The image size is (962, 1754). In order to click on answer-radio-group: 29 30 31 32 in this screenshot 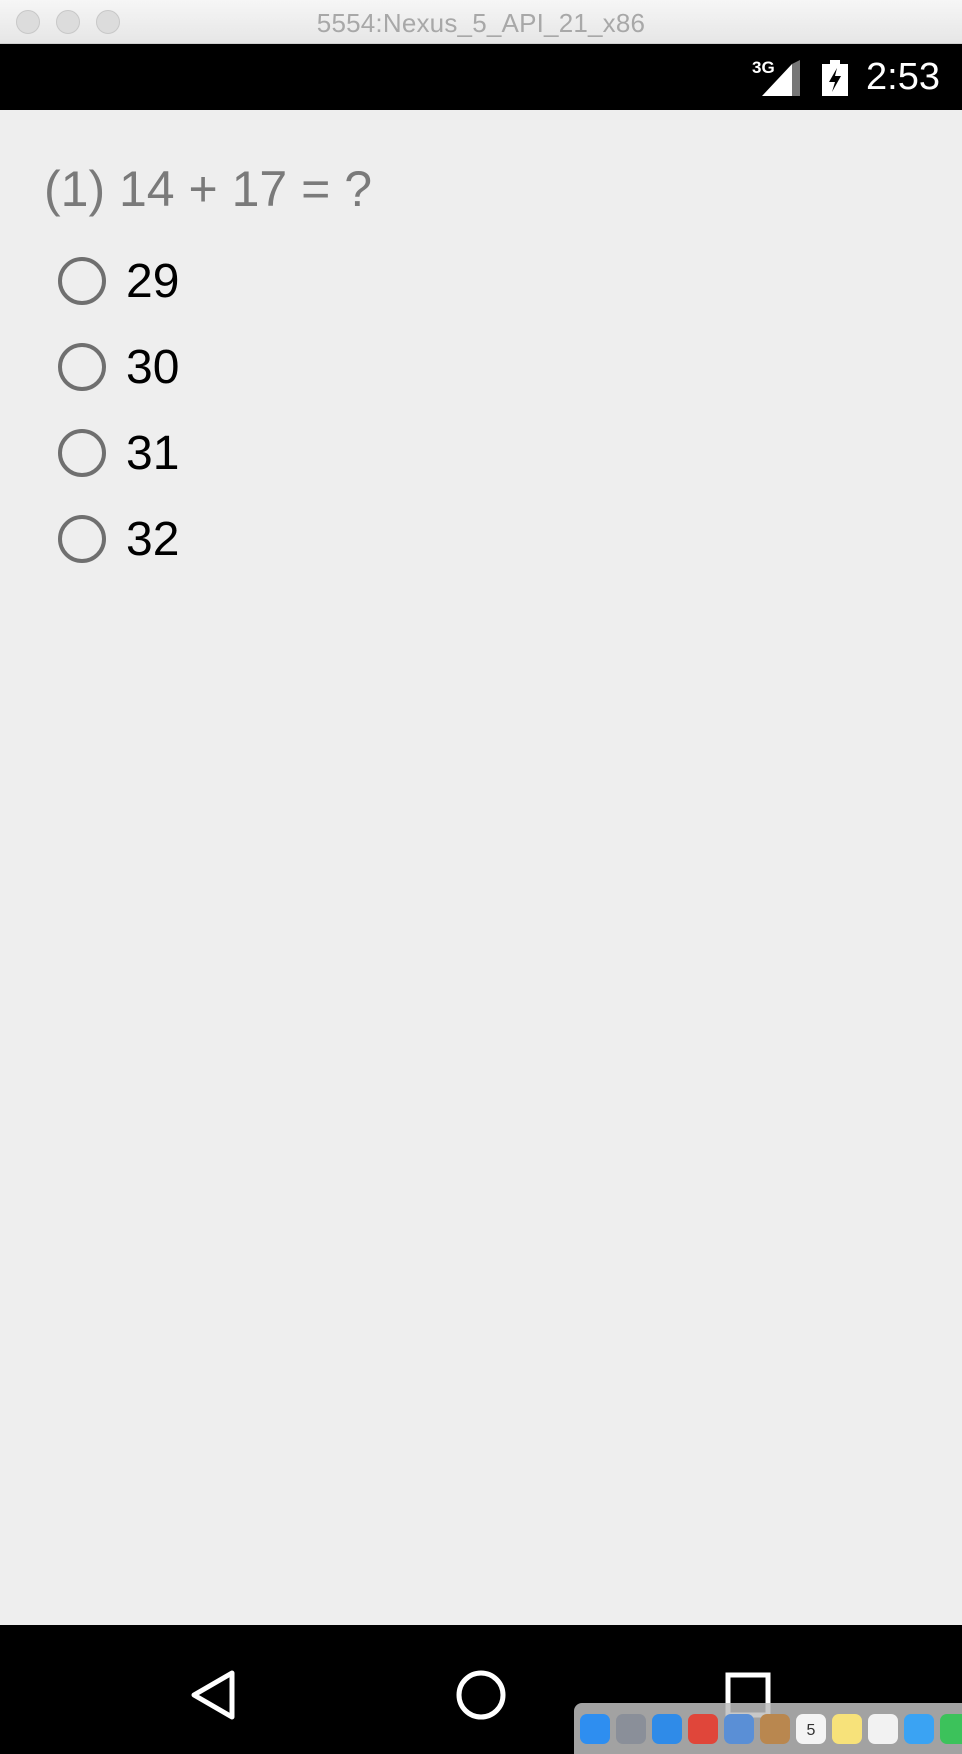, I will do `click(118, 410)`.